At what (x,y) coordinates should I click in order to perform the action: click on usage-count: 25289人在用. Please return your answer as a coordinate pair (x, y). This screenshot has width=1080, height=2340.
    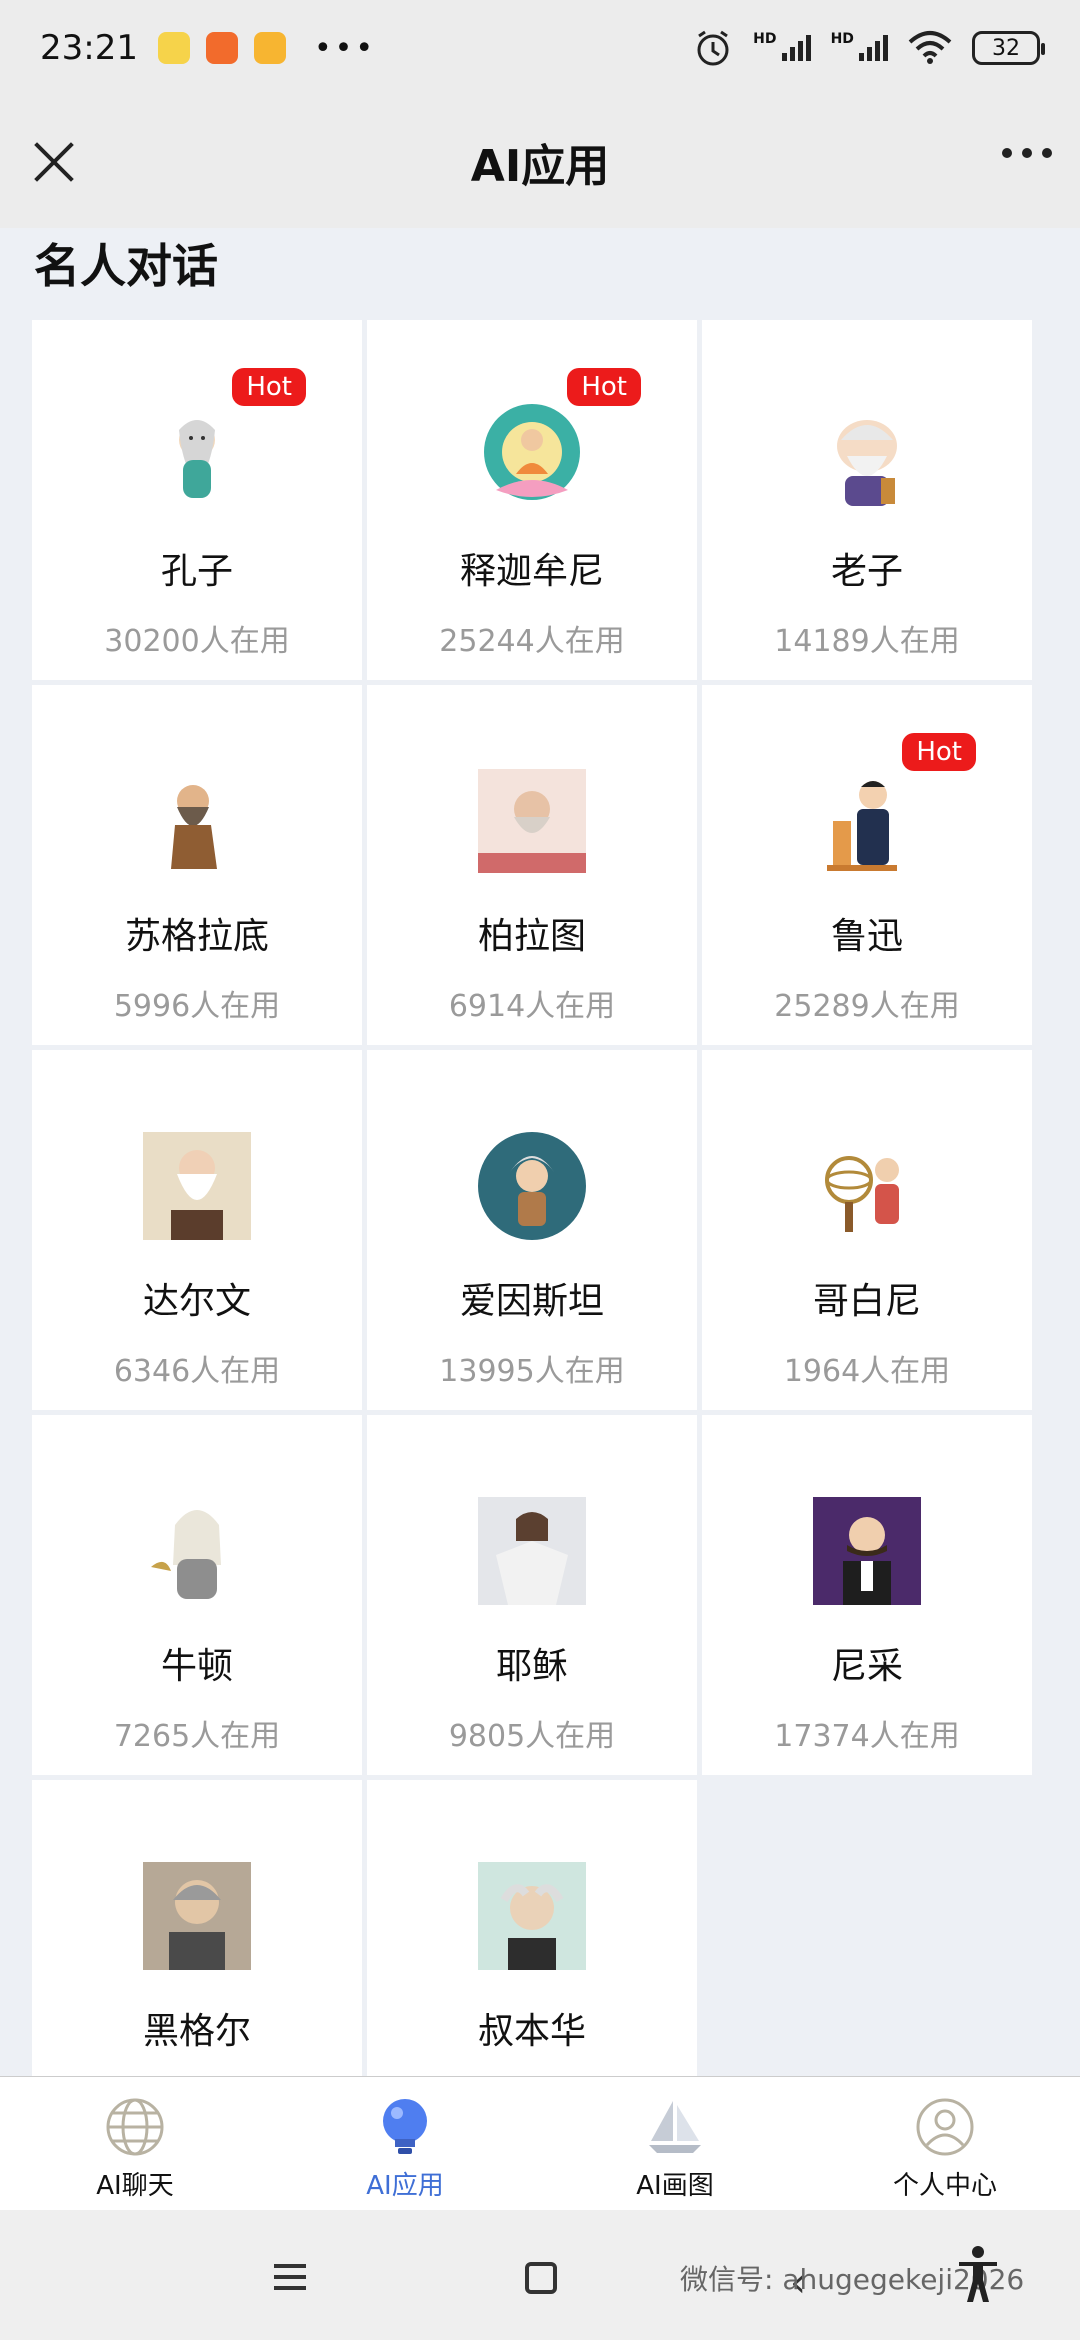
    Looking at the image, I should click on (867, 1006).